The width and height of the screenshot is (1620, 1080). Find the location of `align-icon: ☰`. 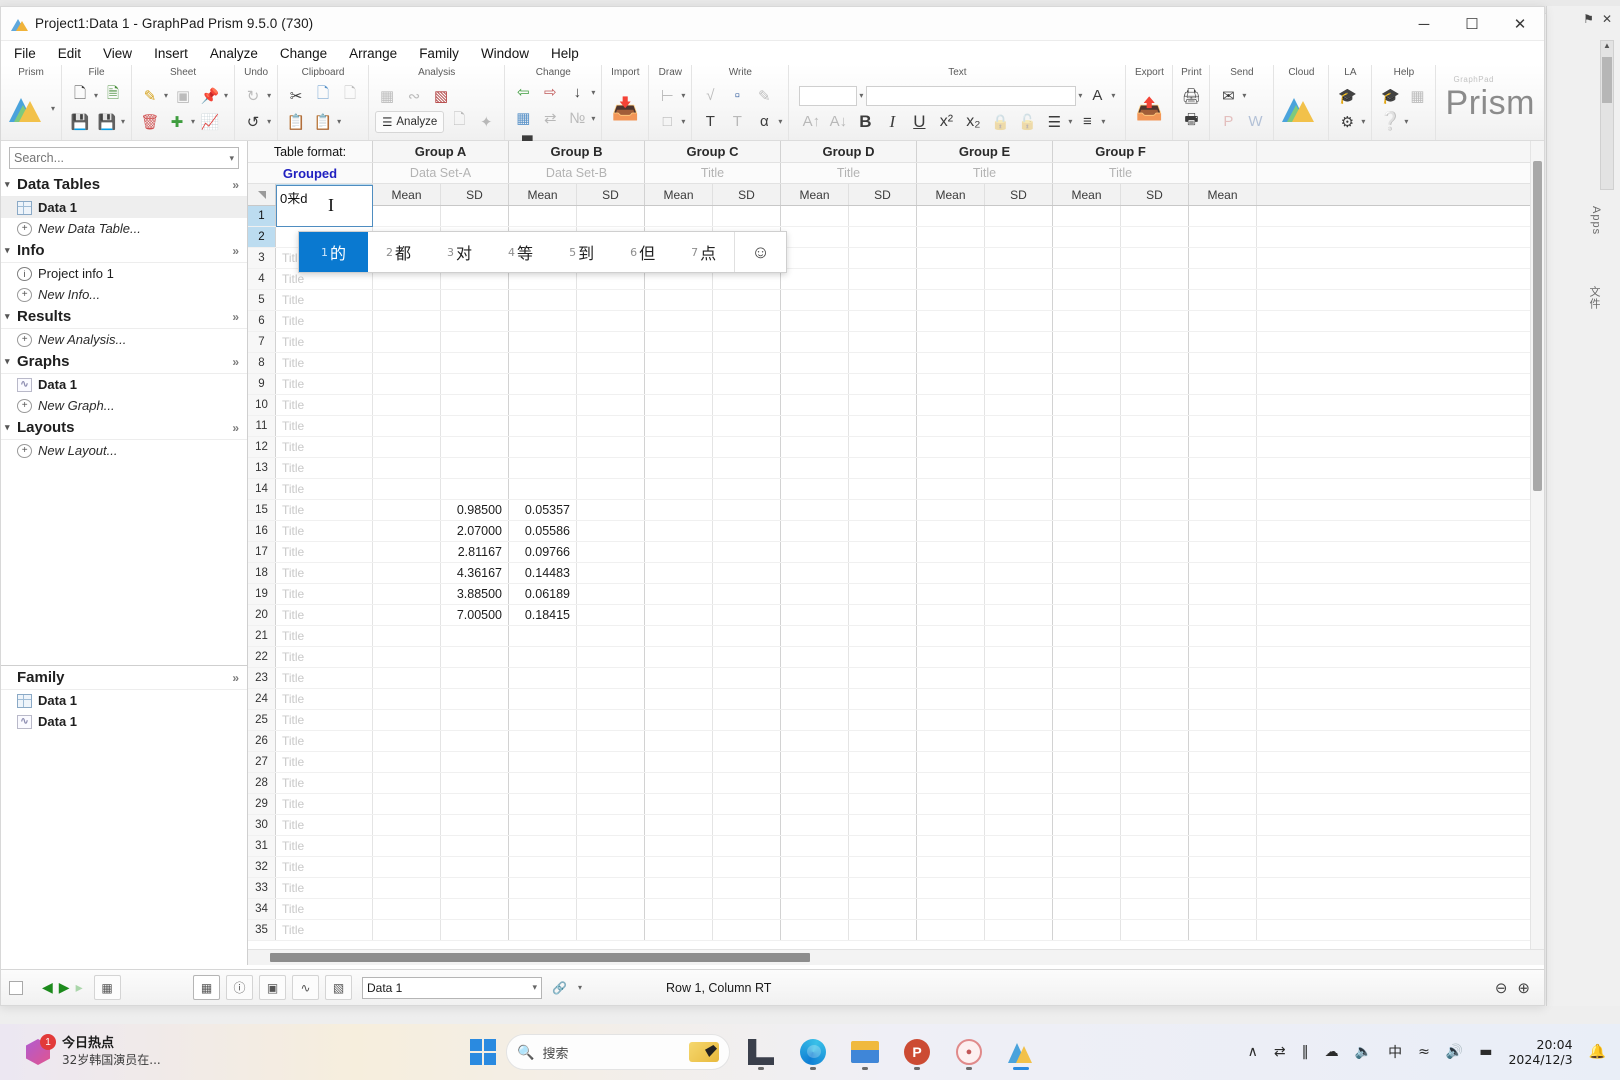

align-icon: ☰ is located at coordinates (1054, 122).